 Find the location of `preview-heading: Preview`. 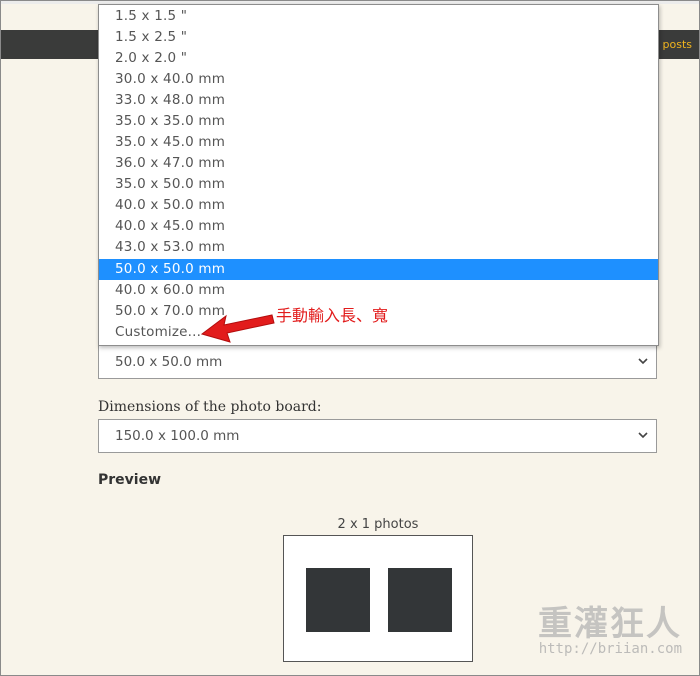

preview-heading: Preview is located at coordinates (130, 480).